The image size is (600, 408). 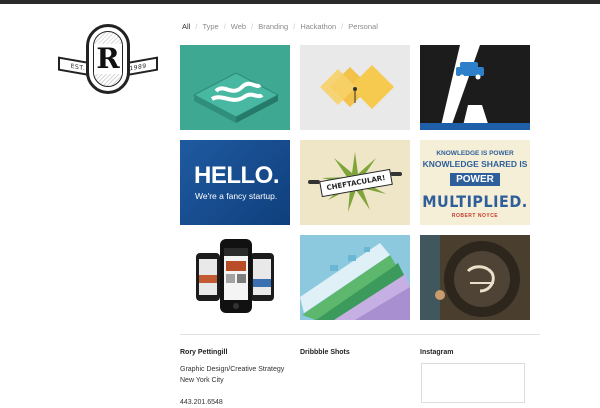 I want to click on phones-artwork, so click(x=235, y=276).